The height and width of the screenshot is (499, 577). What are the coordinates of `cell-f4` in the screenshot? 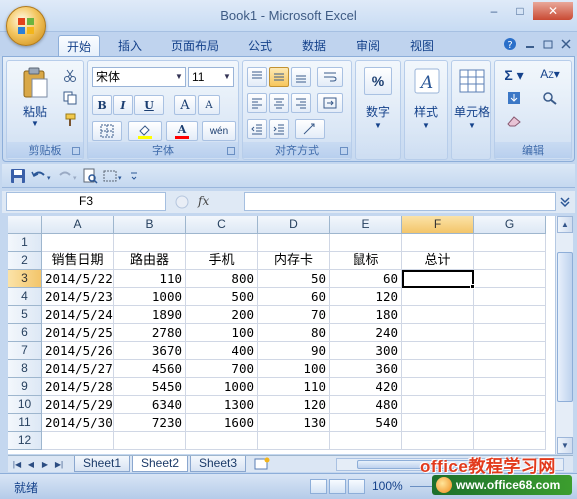 It's located at (438, 297).